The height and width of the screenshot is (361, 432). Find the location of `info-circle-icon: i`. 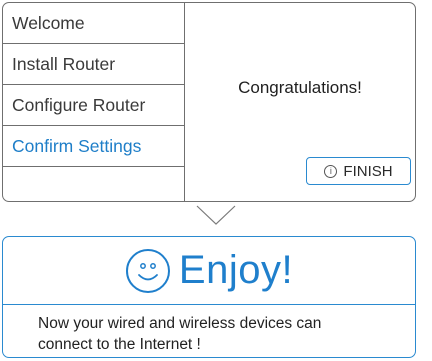

info-circle-icon: i is located at coordinates (331, 171).